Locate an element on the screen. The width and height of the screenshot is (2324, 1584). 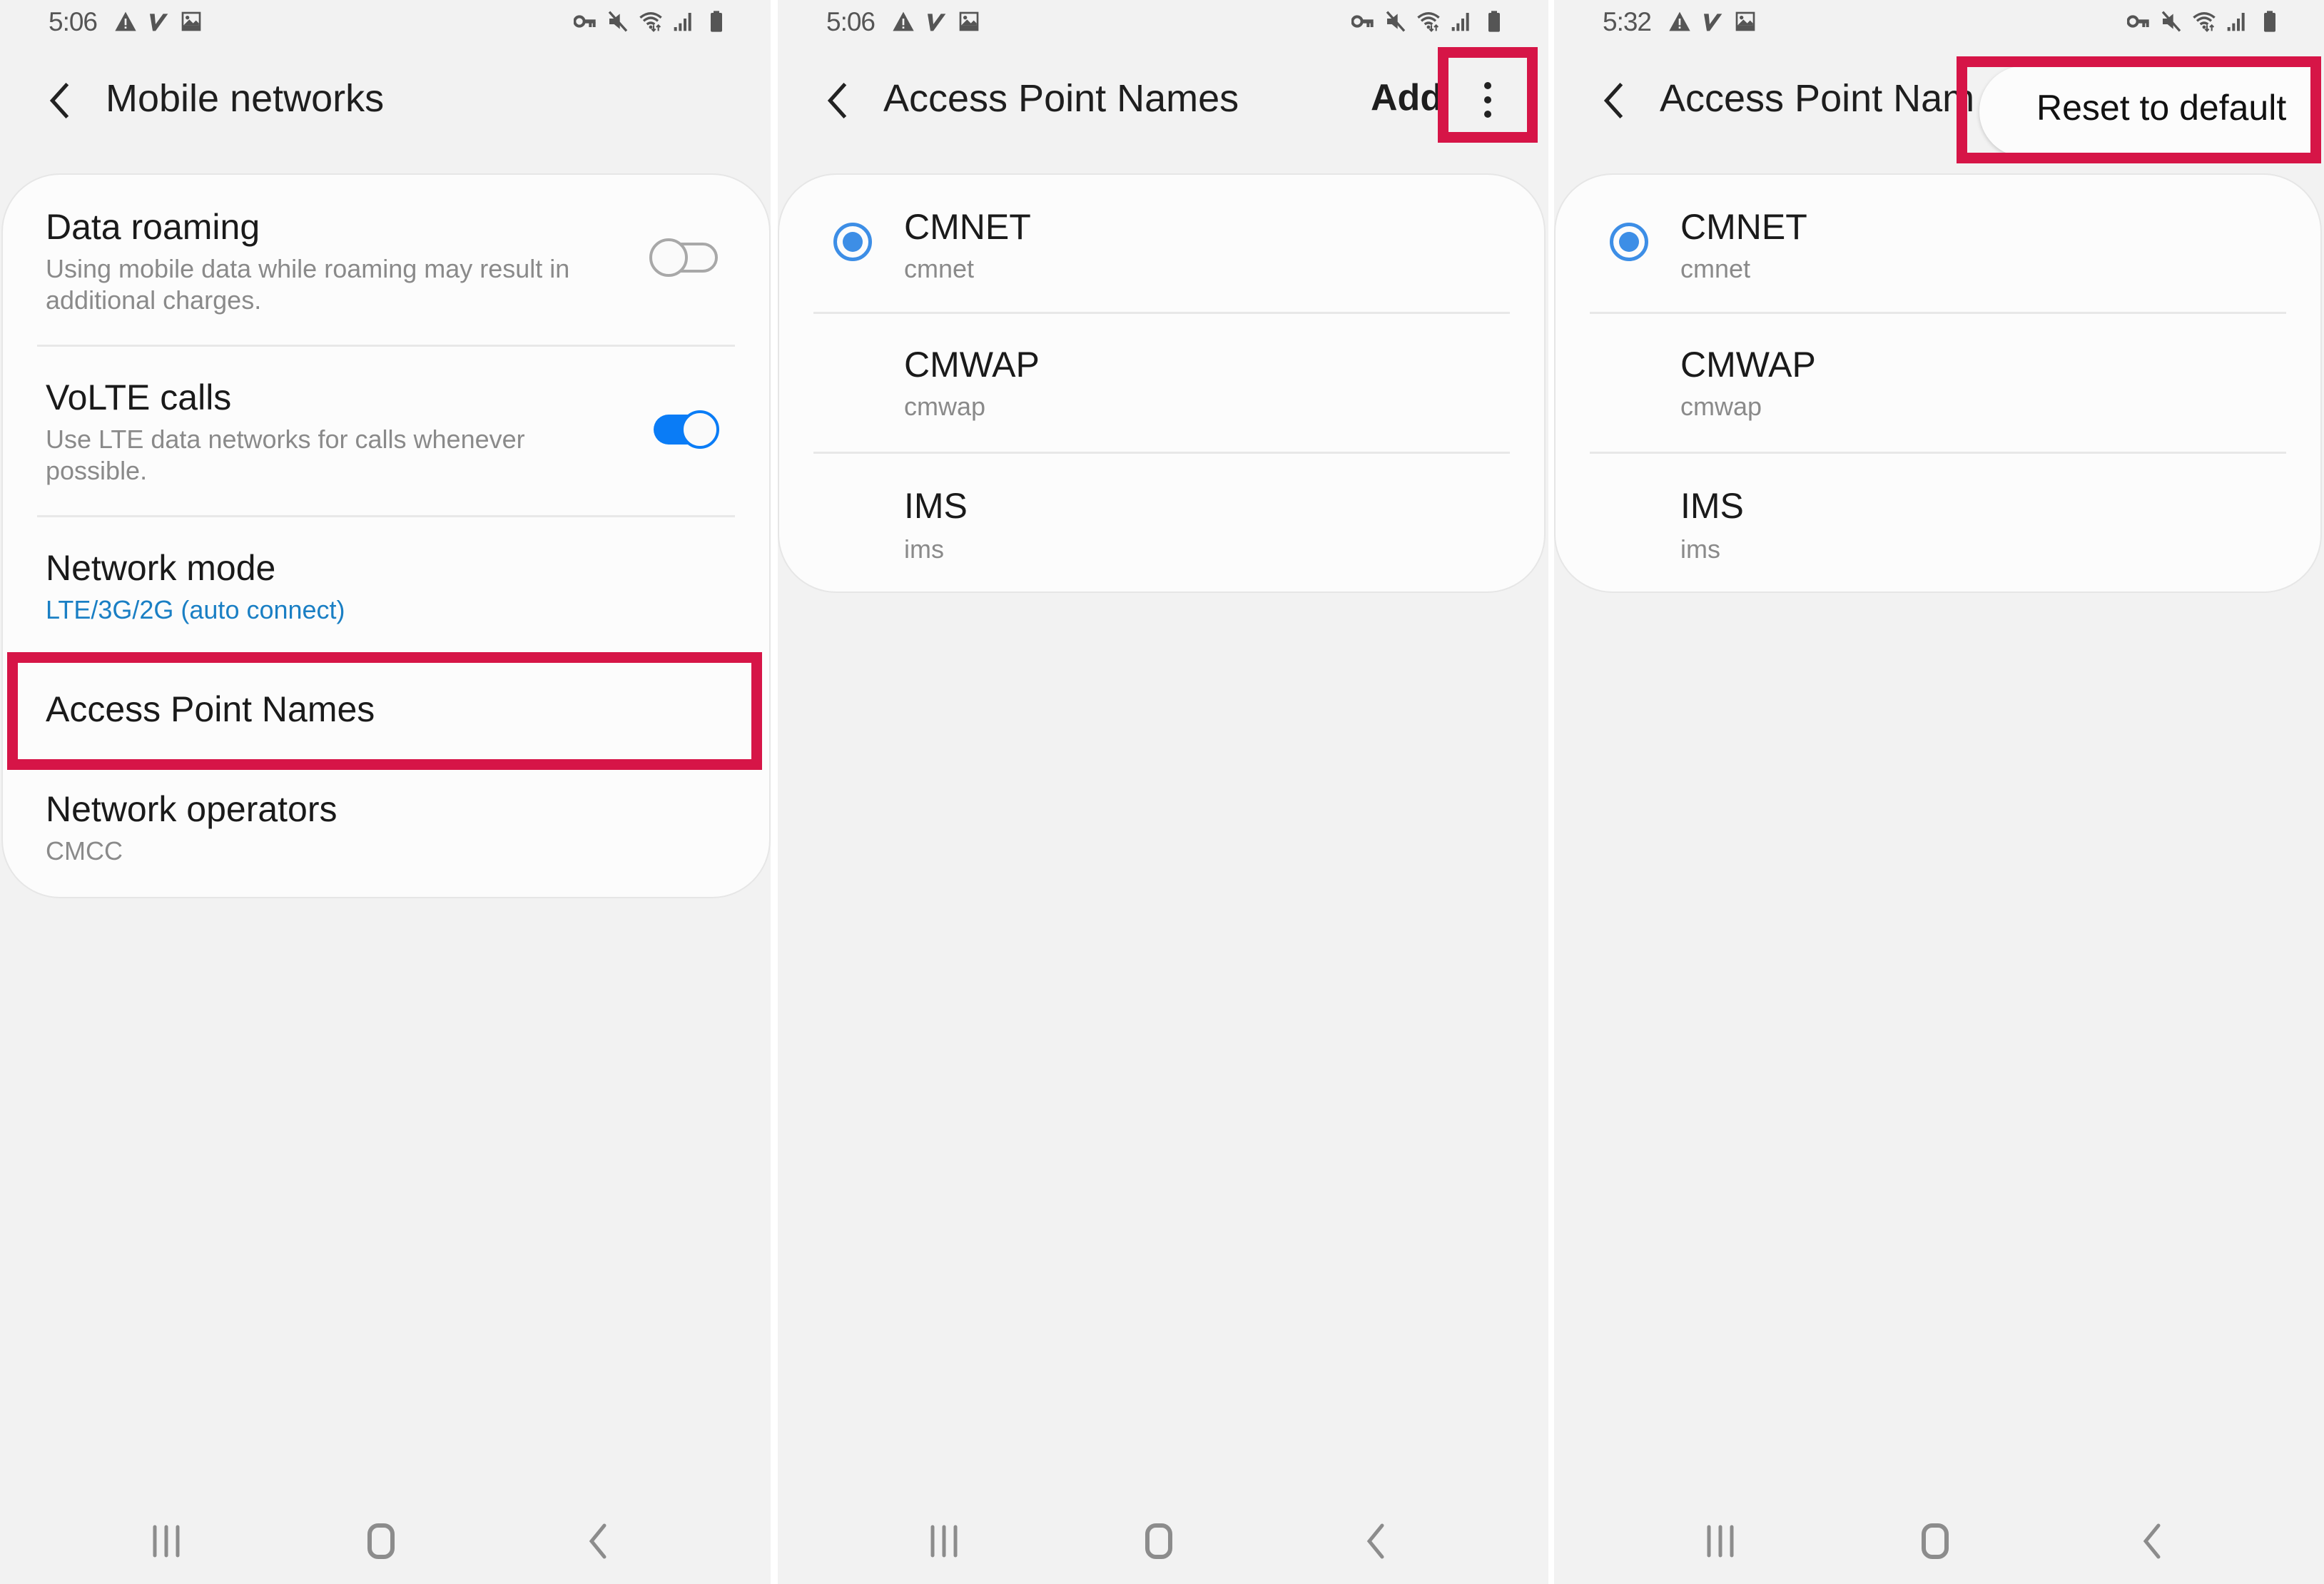
apn-name: CMWAP is located at coordinates (1748, 365).